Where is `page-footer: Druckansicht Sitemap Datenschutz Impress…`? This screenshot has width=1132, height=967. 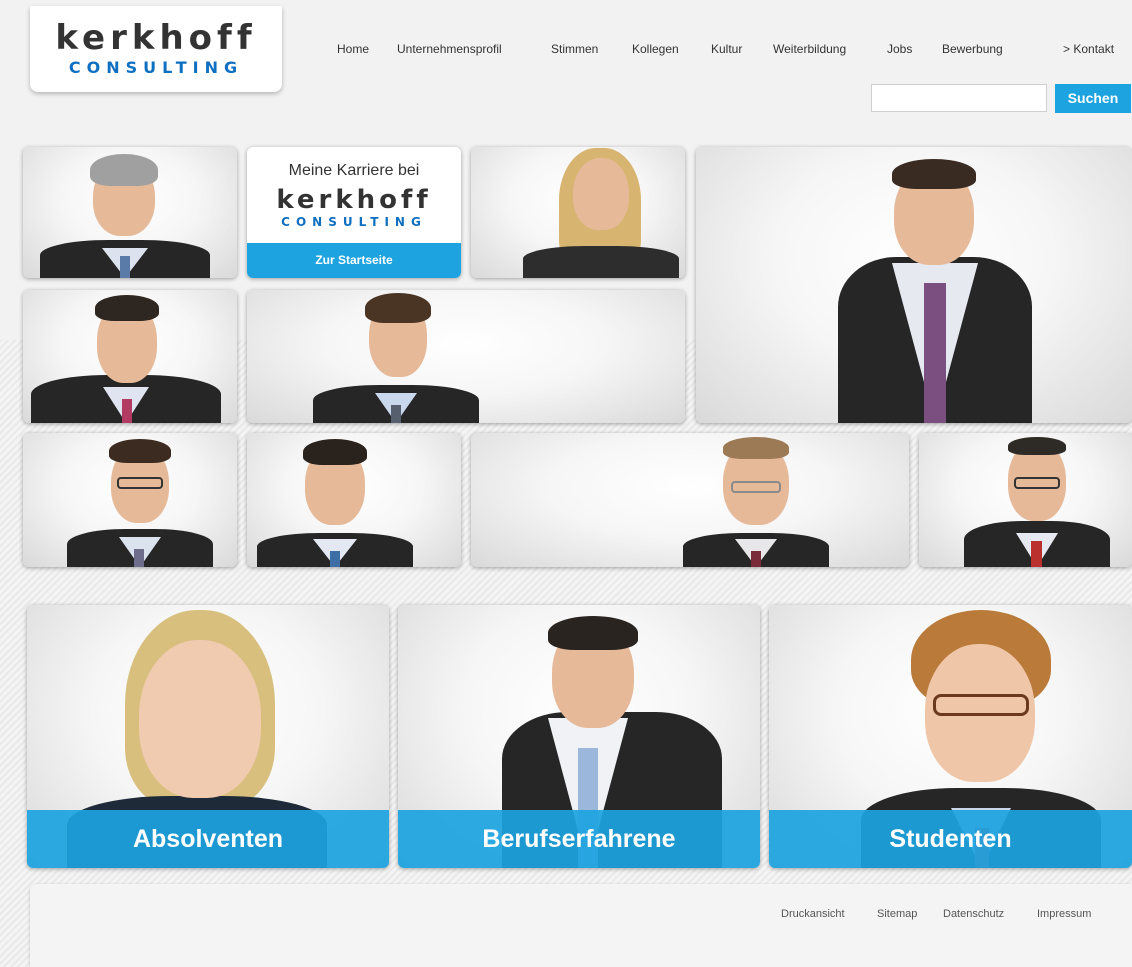 page-footer: Druckansicht Sitemap Datenschutz Impress… is located at coordinates (581, 925).